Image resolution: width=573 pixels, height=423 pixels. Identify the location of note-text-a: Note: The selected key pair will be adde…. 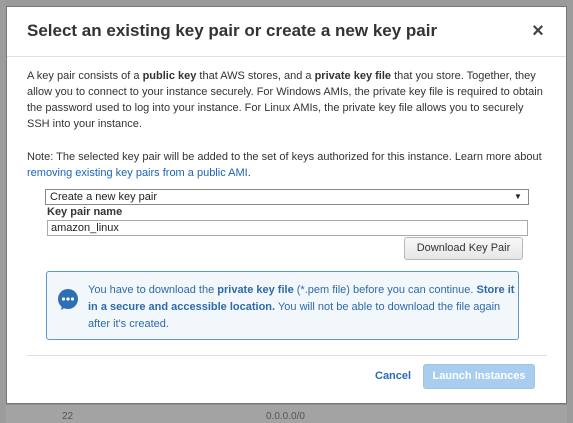
(284, 157).